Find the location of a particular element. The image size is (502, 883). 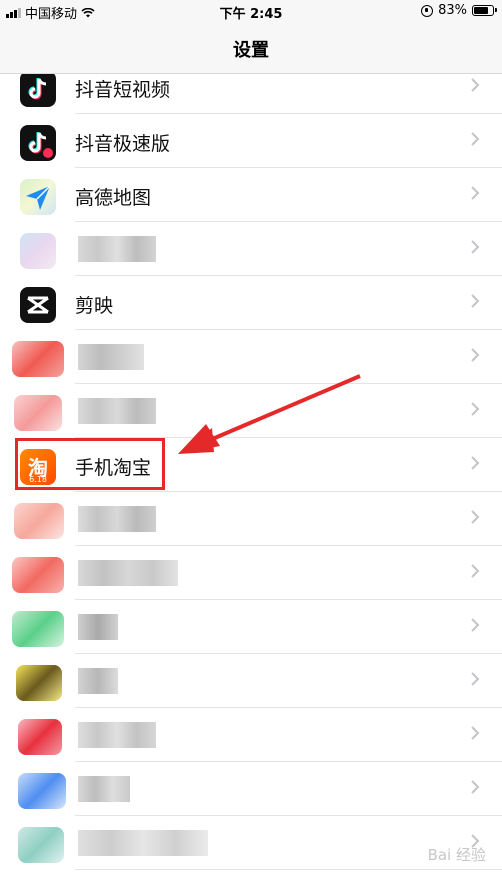

douyin-lite-icon is located at coordinates (38, 143).